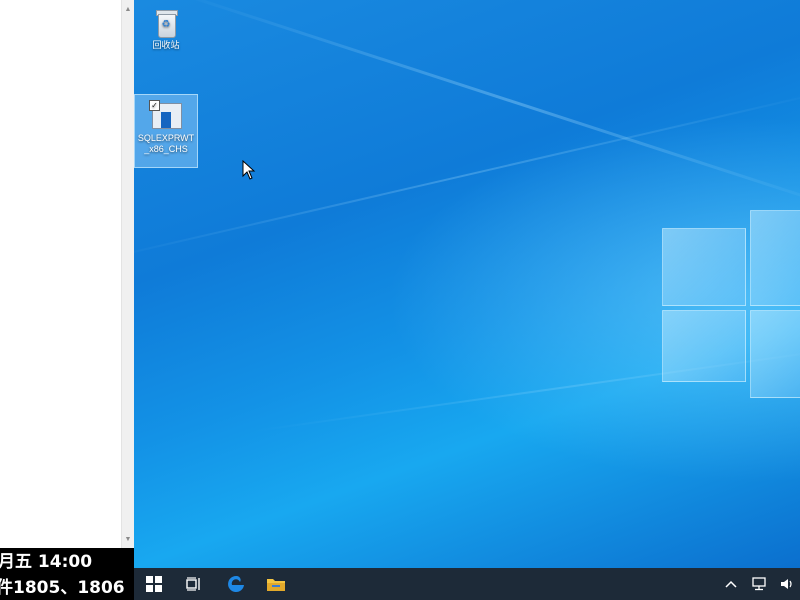 This screenshot has height=600, width=800. I want to click on desktop-icon-sqlexprwt: ✓ SQLEXPRWT _x86_CHS, so click(166, 131).